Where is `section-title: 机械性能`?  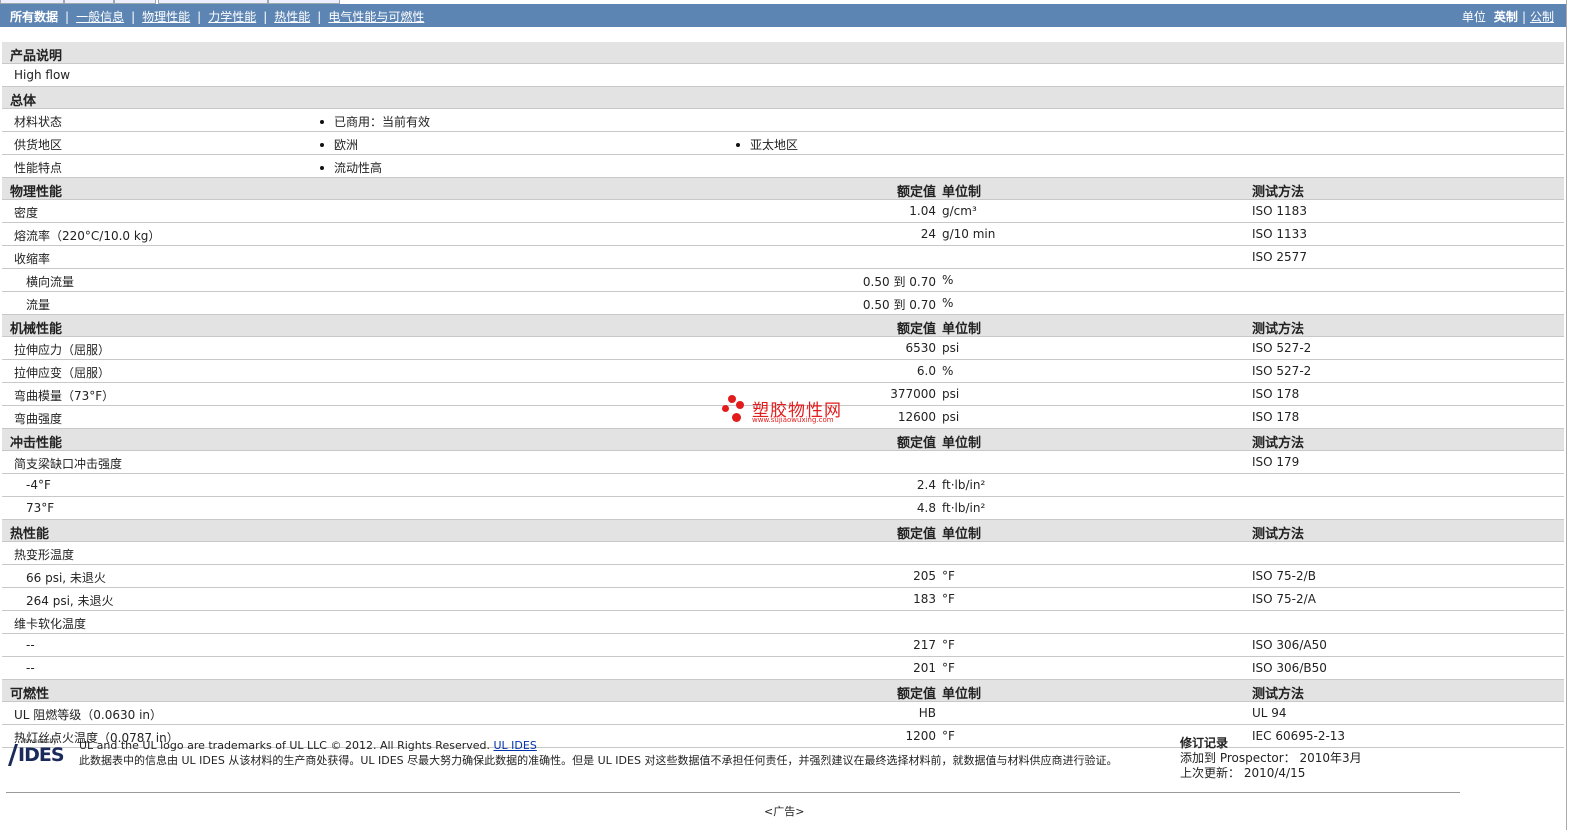 section-title: 机械性能 is located at coordinates (36, 329).